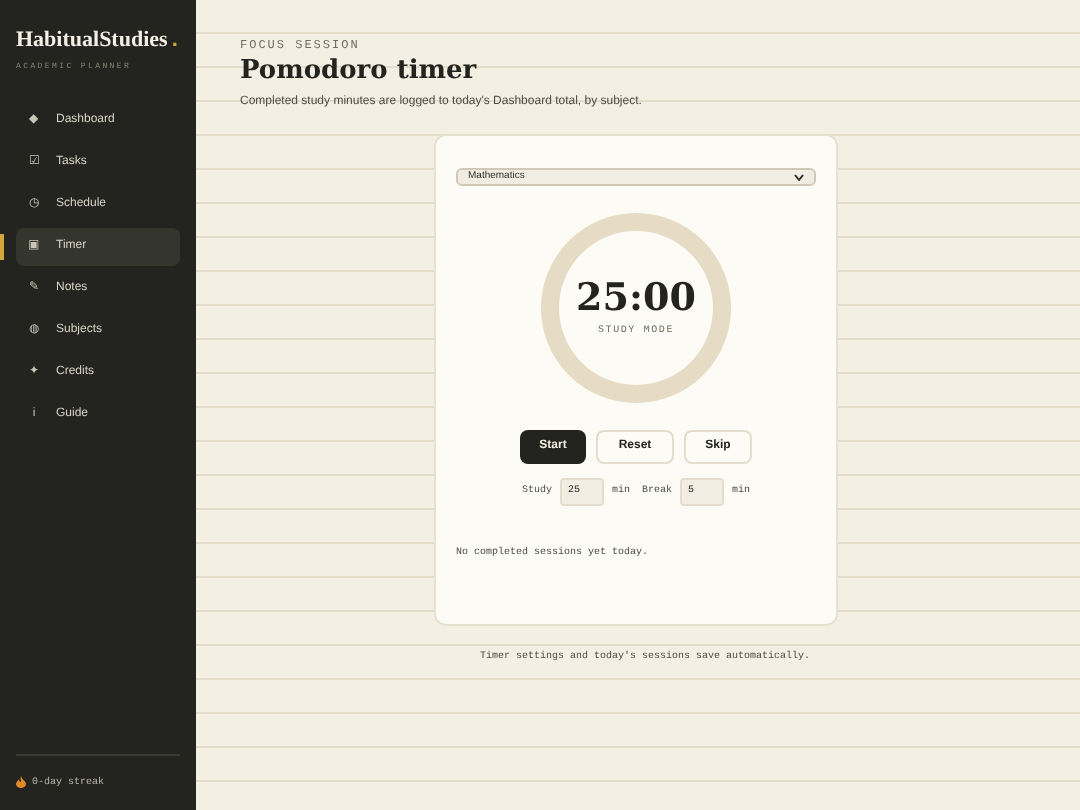  Describe the element at coordinates (636, 298) in the screenshot. I see `timer-display: 25:00` at that location.